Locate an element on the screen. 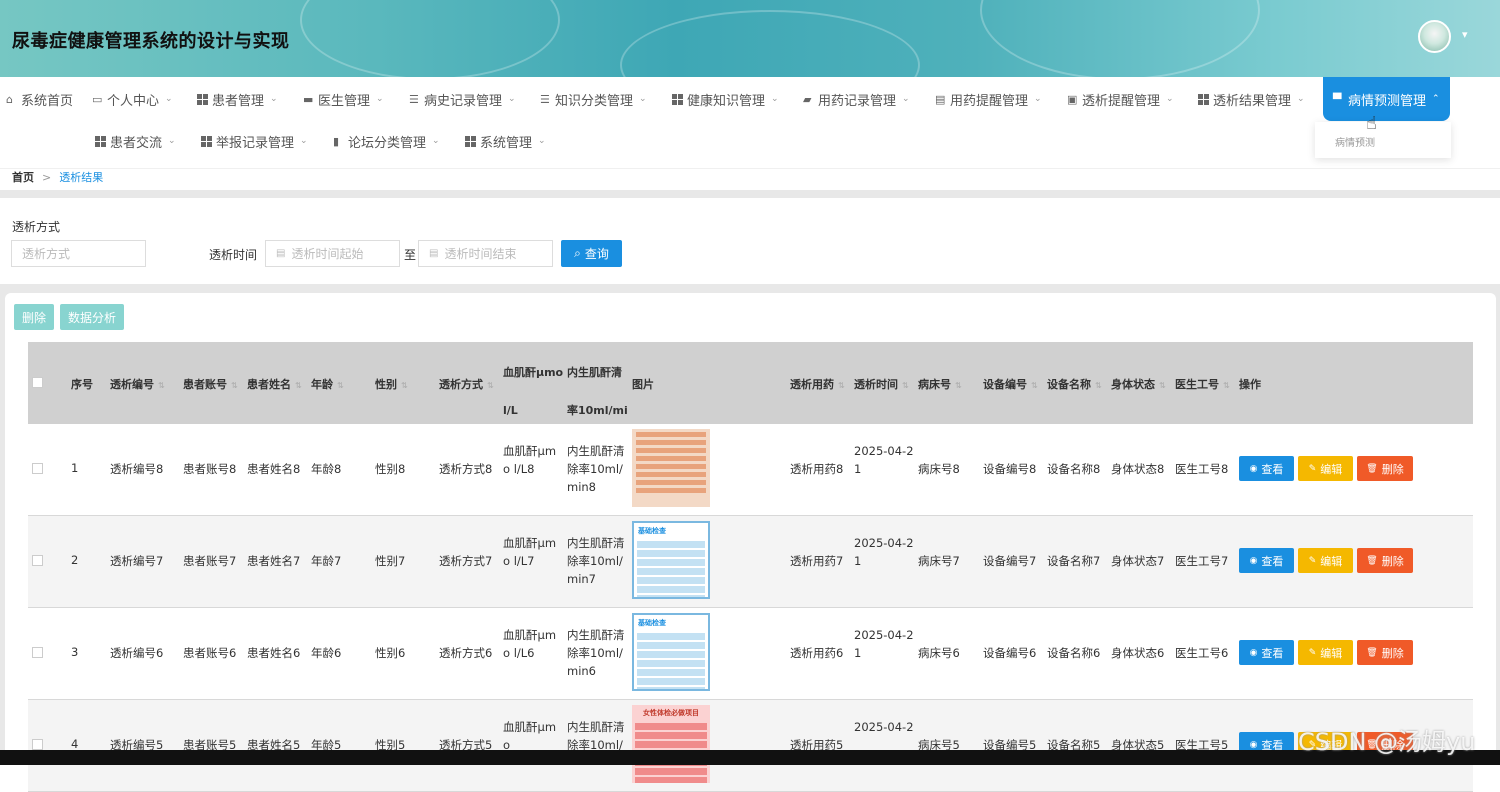 The height and width of the screenshot is (792, 1500). header-doctor: 医生工号 ⇅ is located at coordinates (1202, 384).